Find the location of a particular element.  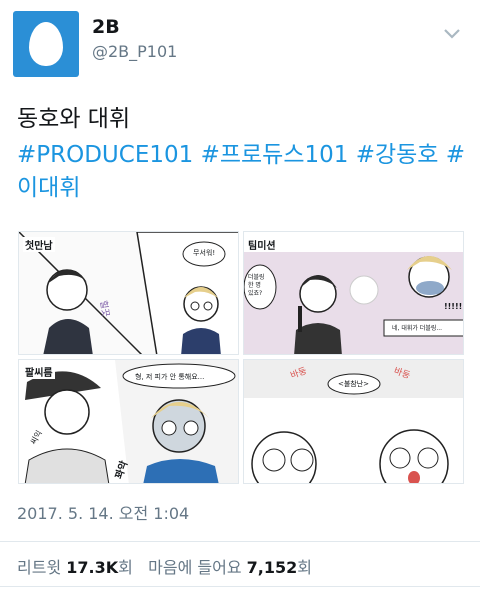

default-egg-icon is located at coordinates (46, 44).